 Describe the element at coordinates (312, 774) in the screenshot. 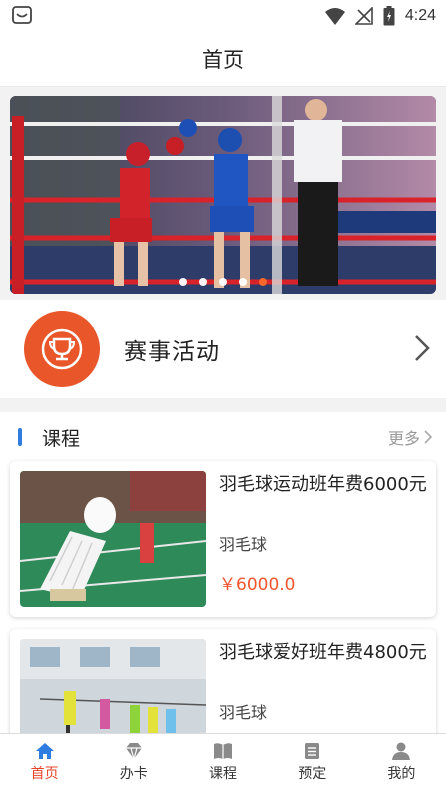

I see `tab-label: 预定` at that location.